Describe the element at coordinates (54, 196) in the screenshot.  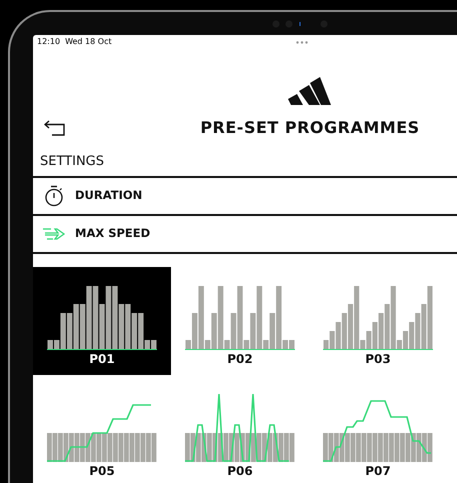
I see `stopwatch-icon` at that location.